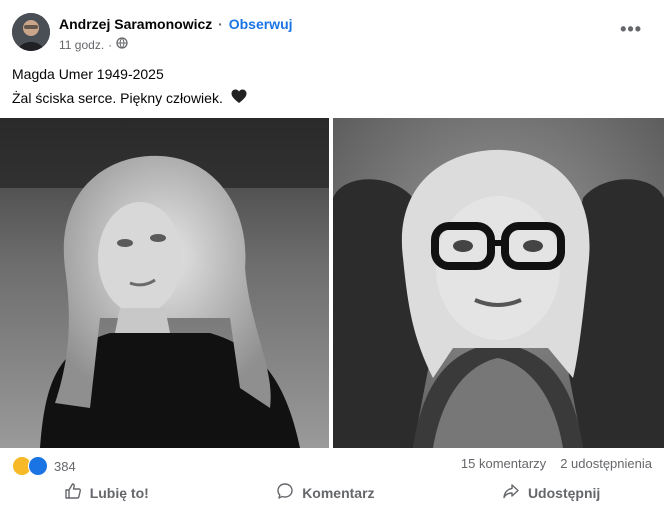 This screenshot has width=664, height=505. I want to click on like-label: Lubię to!, so click(119, 492).